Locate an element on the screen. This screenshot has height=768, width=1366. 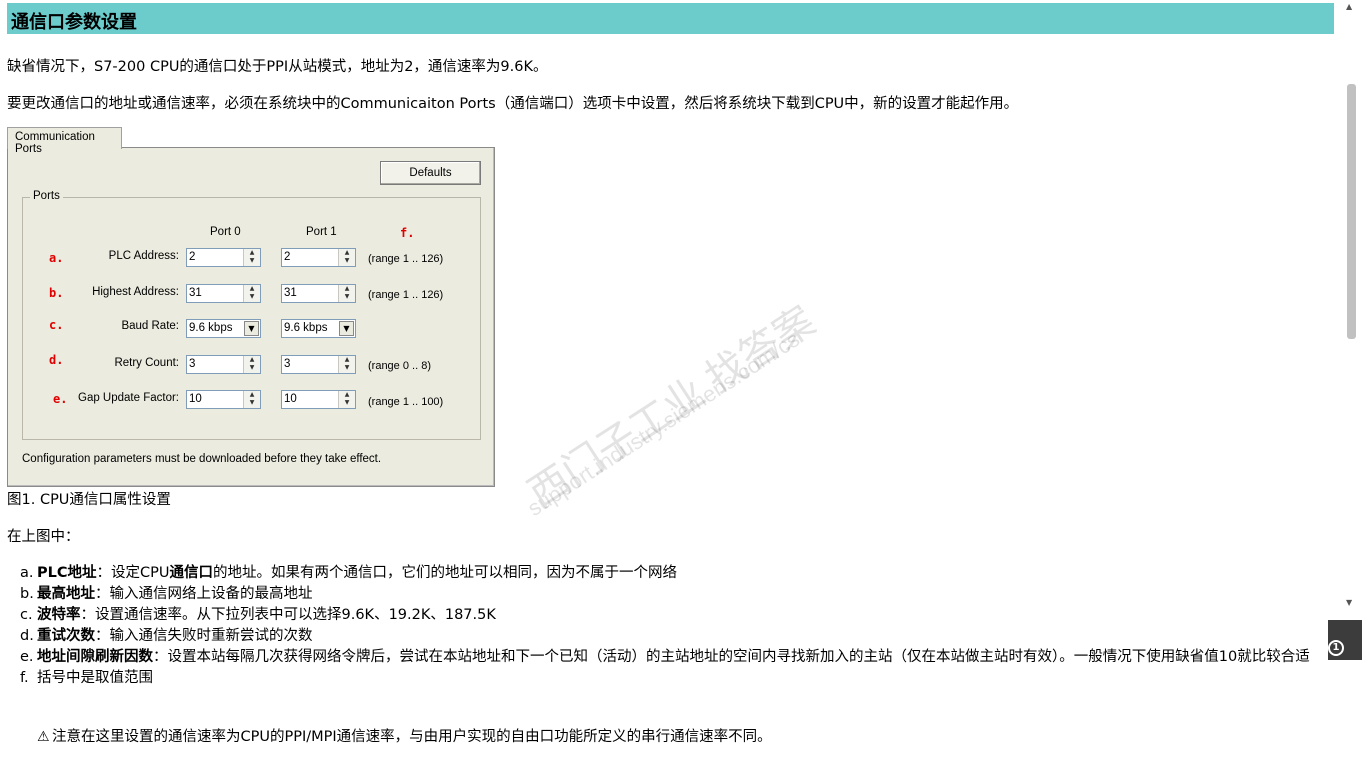
gap-update-factor-port1-spinner: 10 ▲ ▼ is located at coordinates (318, 399).